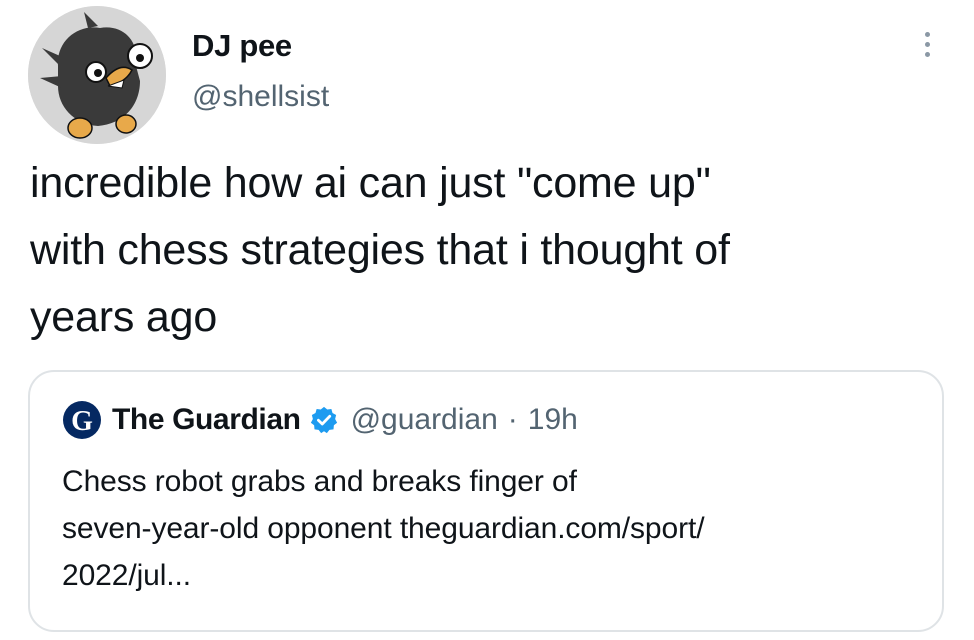  I want to click on tweet-text-line: incredible how ai can just "come up", so click(370, 183).